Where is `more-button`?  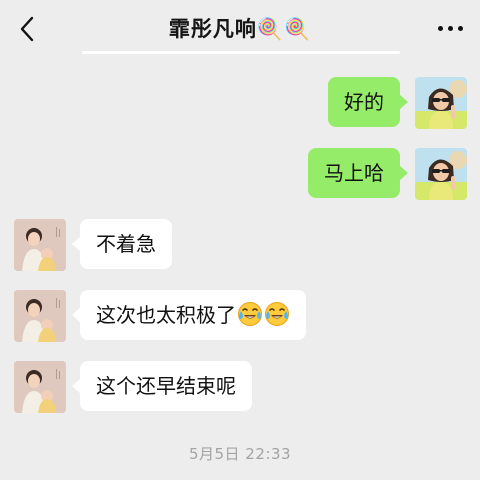 more-button is located at coordinates (450, 28).